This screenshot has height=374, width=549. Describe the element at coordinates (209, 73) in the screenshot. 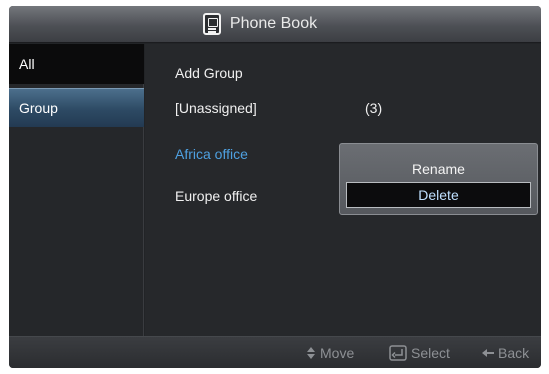

I see `add-group-item: Add Group` at that location.